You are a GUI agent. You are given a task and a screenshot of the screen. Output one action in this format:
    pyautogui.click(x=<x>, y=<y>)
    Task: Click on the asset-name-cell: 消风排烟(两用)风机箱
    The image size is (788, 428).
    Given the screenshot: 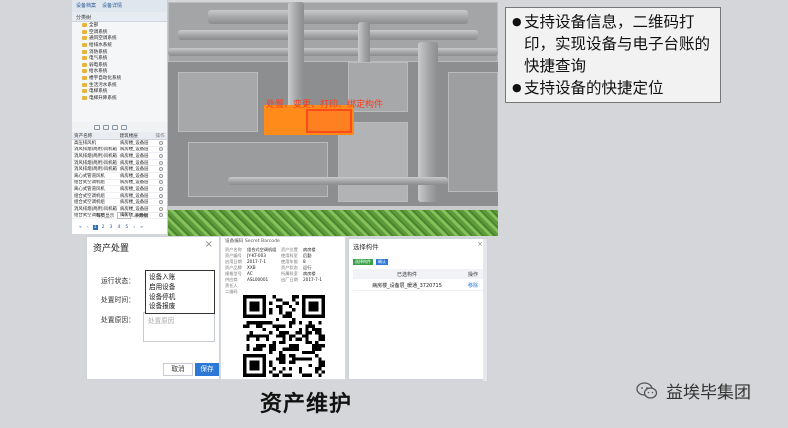 What is the action you would take?
    pyautogui.click(x=95, y=156)
    